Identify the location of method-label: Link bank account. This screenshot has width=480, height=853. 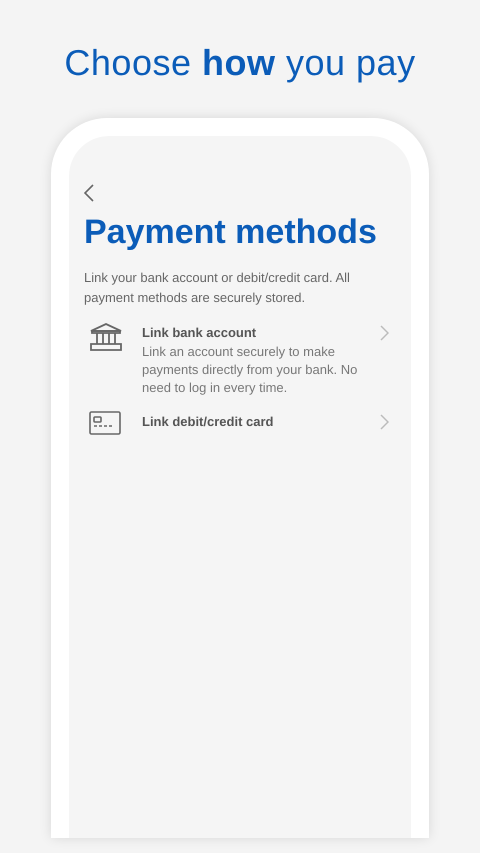
(200, 333).